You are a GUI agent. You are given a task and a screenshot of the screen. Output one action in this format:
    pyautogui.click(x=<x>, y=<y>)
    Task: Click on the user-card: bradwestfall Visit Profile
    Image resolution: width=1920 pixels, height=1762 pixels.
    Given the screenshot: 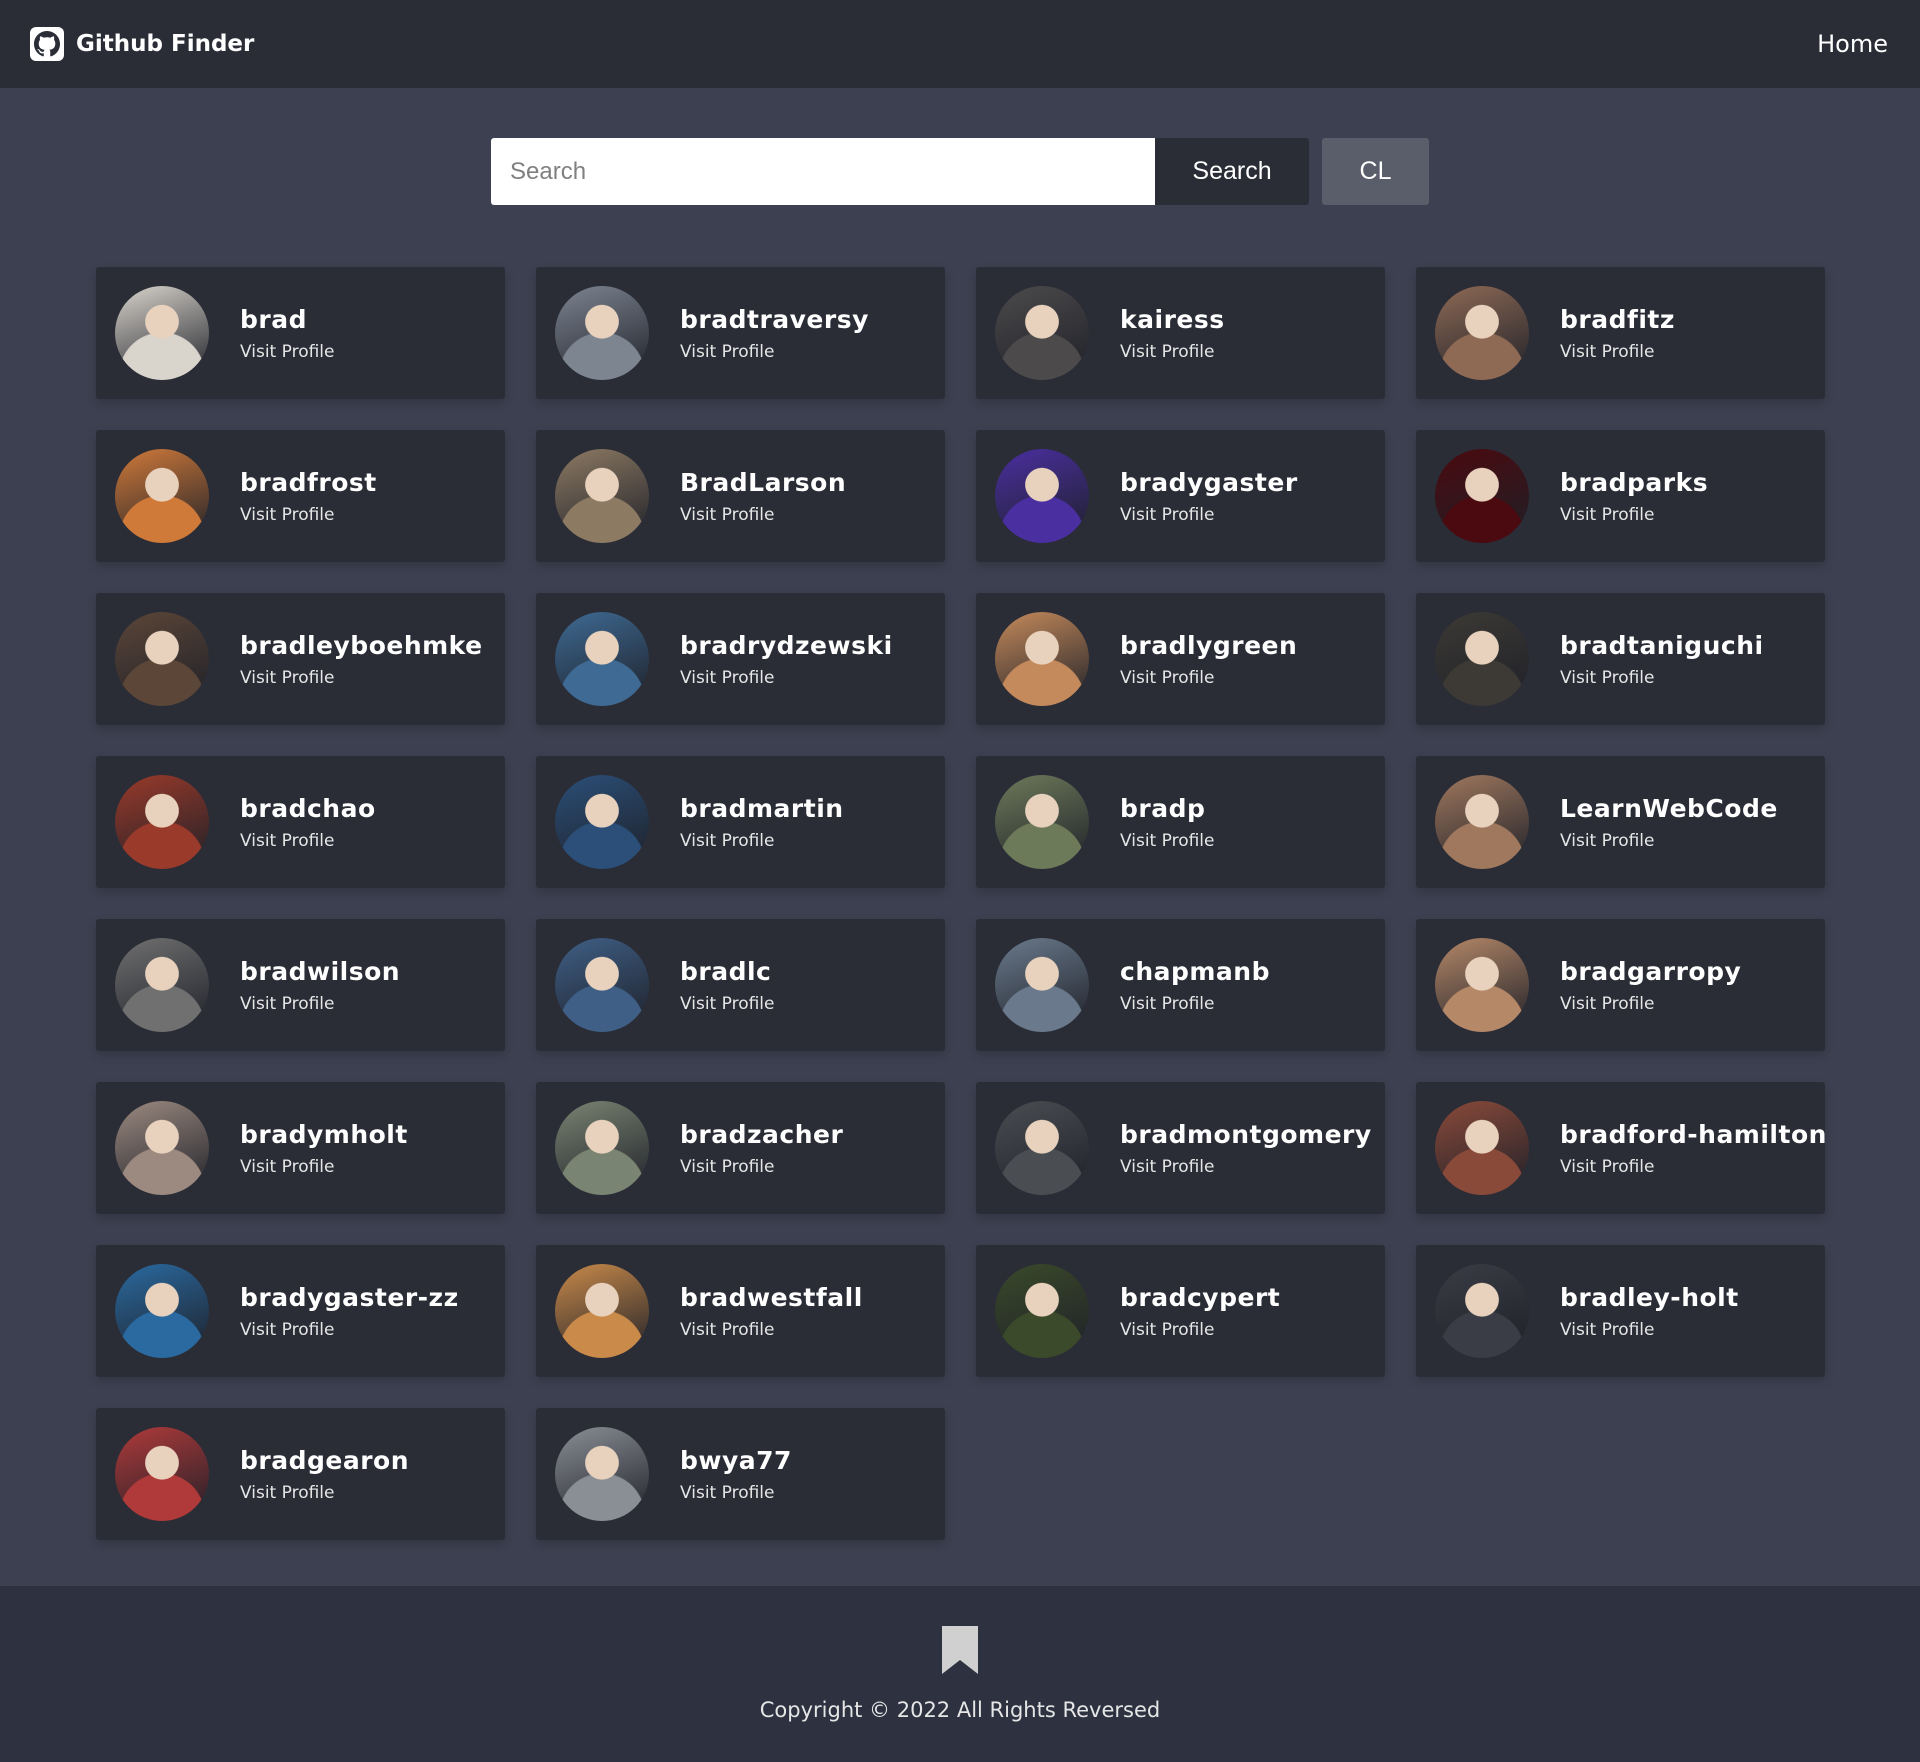 What is the action you would take?
    pyautogui.click(x=740, y=1311)
    